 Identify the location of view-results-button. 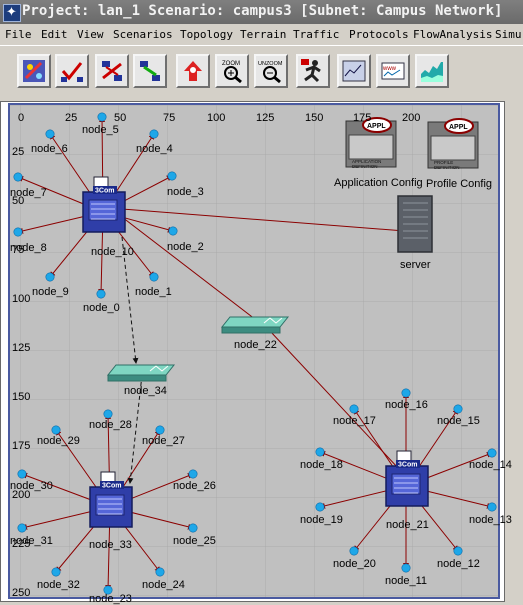
(354, 71).